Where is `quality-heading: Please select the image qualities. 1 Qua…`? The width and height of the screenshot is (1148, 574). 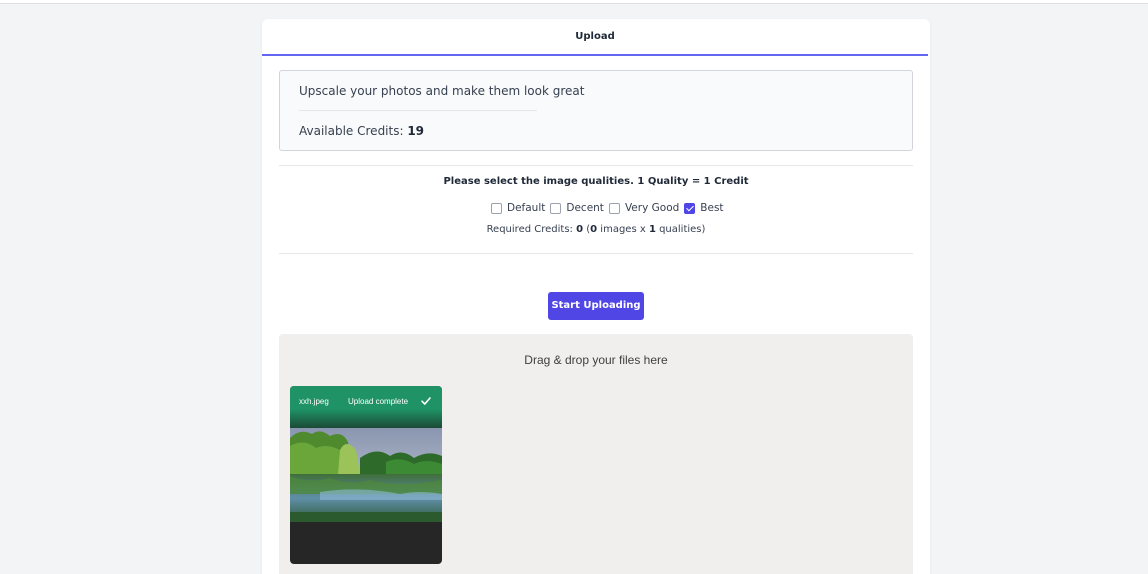
quality-heading: Please select the image qualities. 1 Qua… is located at coordinates (596, 181).